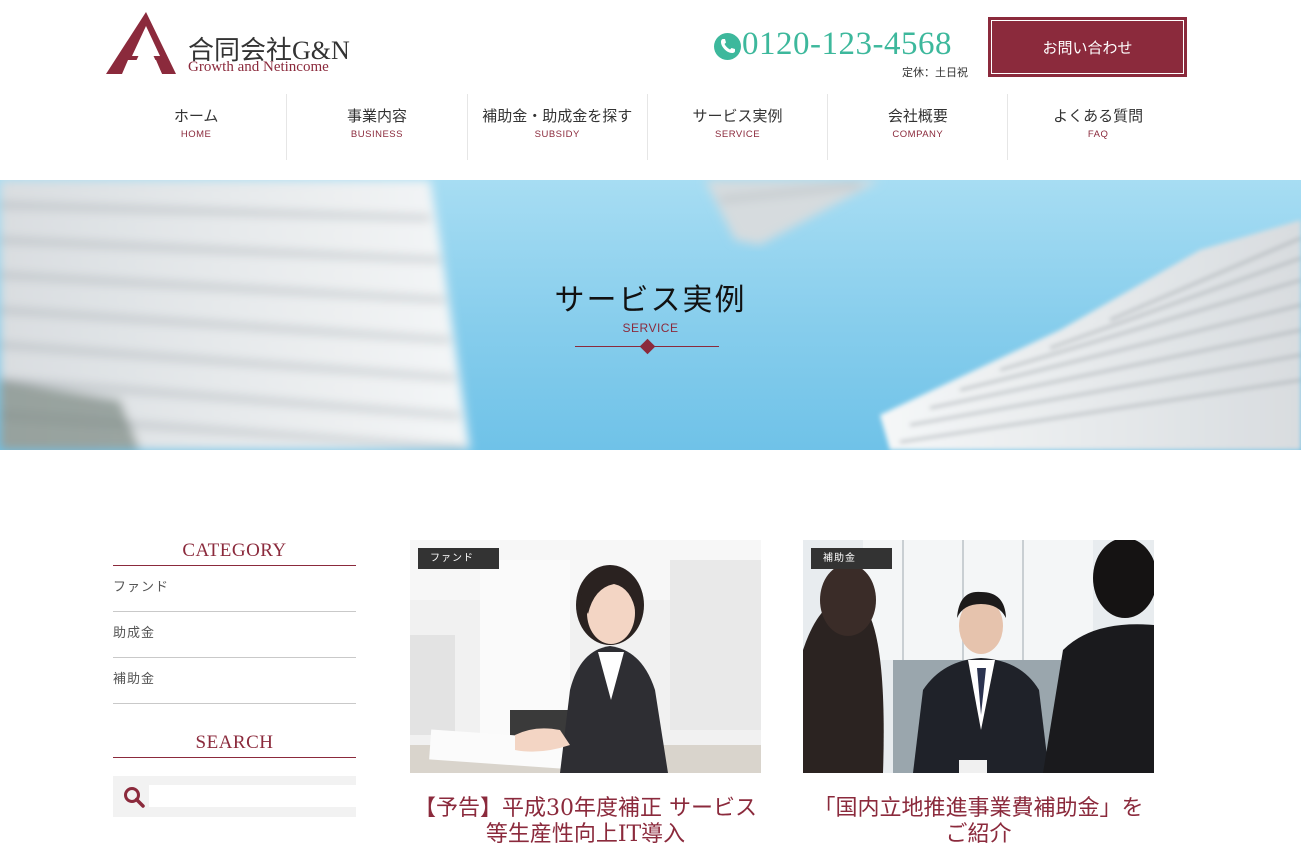 The height and width of the screenshot is (848, 1301). I want to click on nav-item-business: 事業内容 BUSINESS, so click(376, 127).